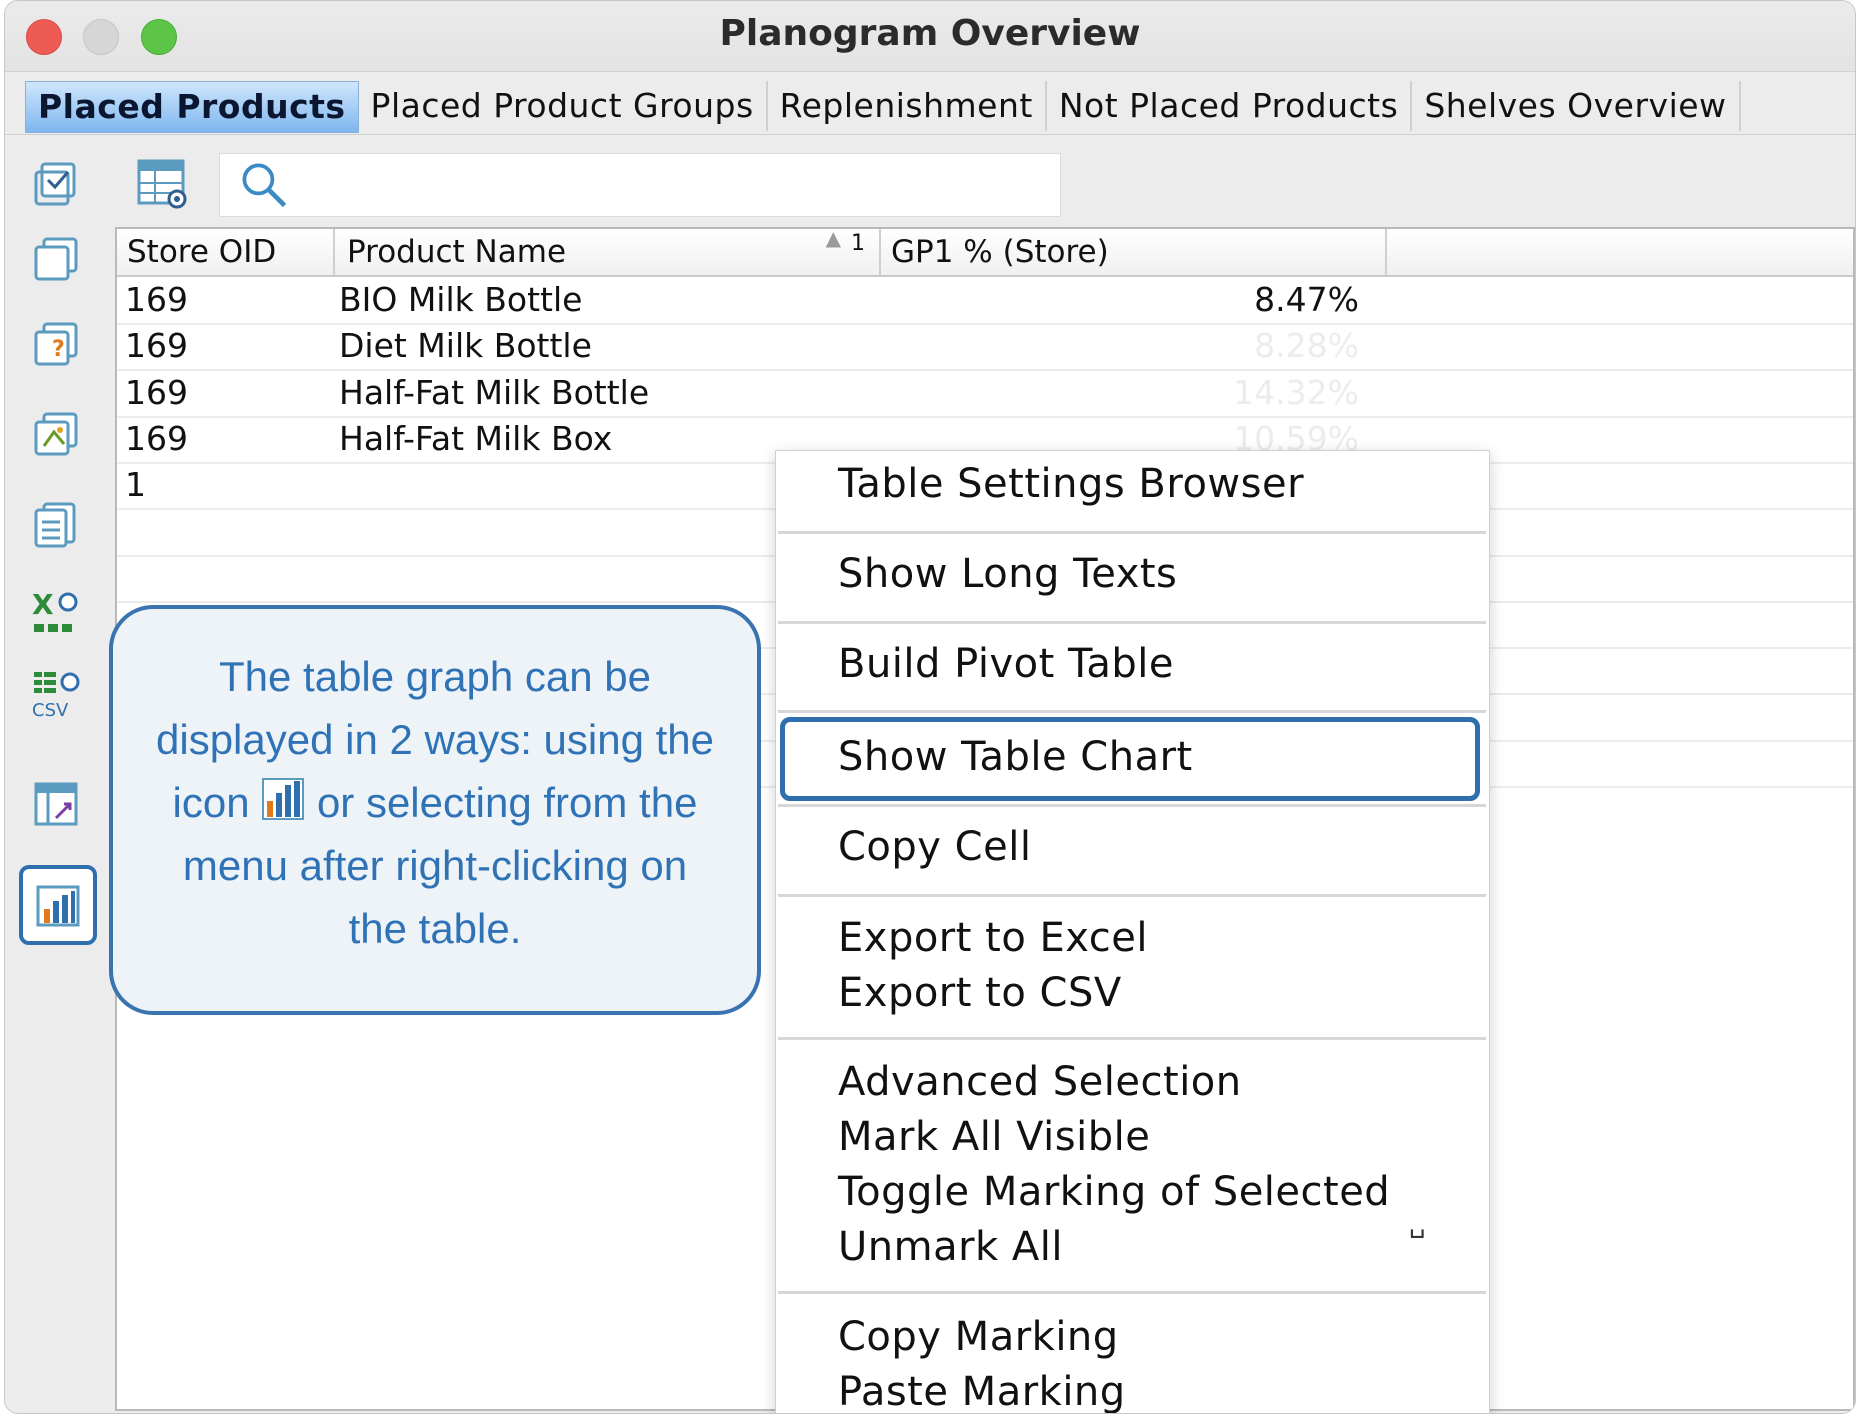 Image resolution: width=1860 pixels, height=1416 pixels. Describe the element at coordinates (56, 259) in the screenshot. I see `copy-icon` at that location.